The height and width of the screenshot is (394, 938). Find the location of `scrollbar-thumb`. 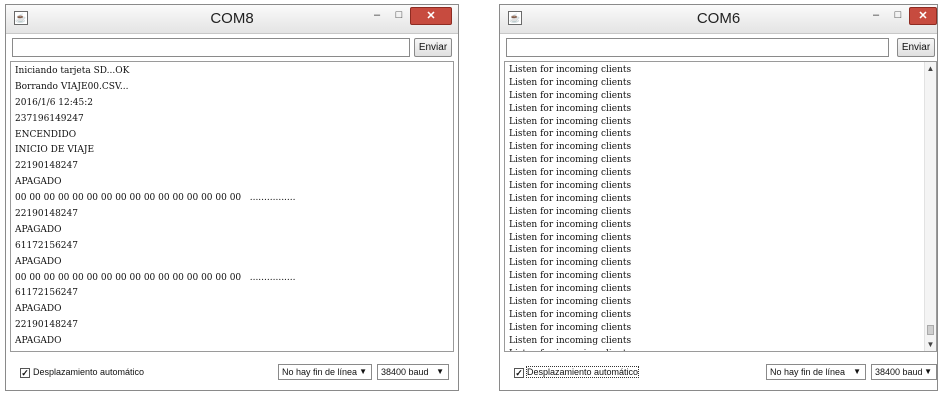

scrollbar-thumb is located at coordinates (930, 330).